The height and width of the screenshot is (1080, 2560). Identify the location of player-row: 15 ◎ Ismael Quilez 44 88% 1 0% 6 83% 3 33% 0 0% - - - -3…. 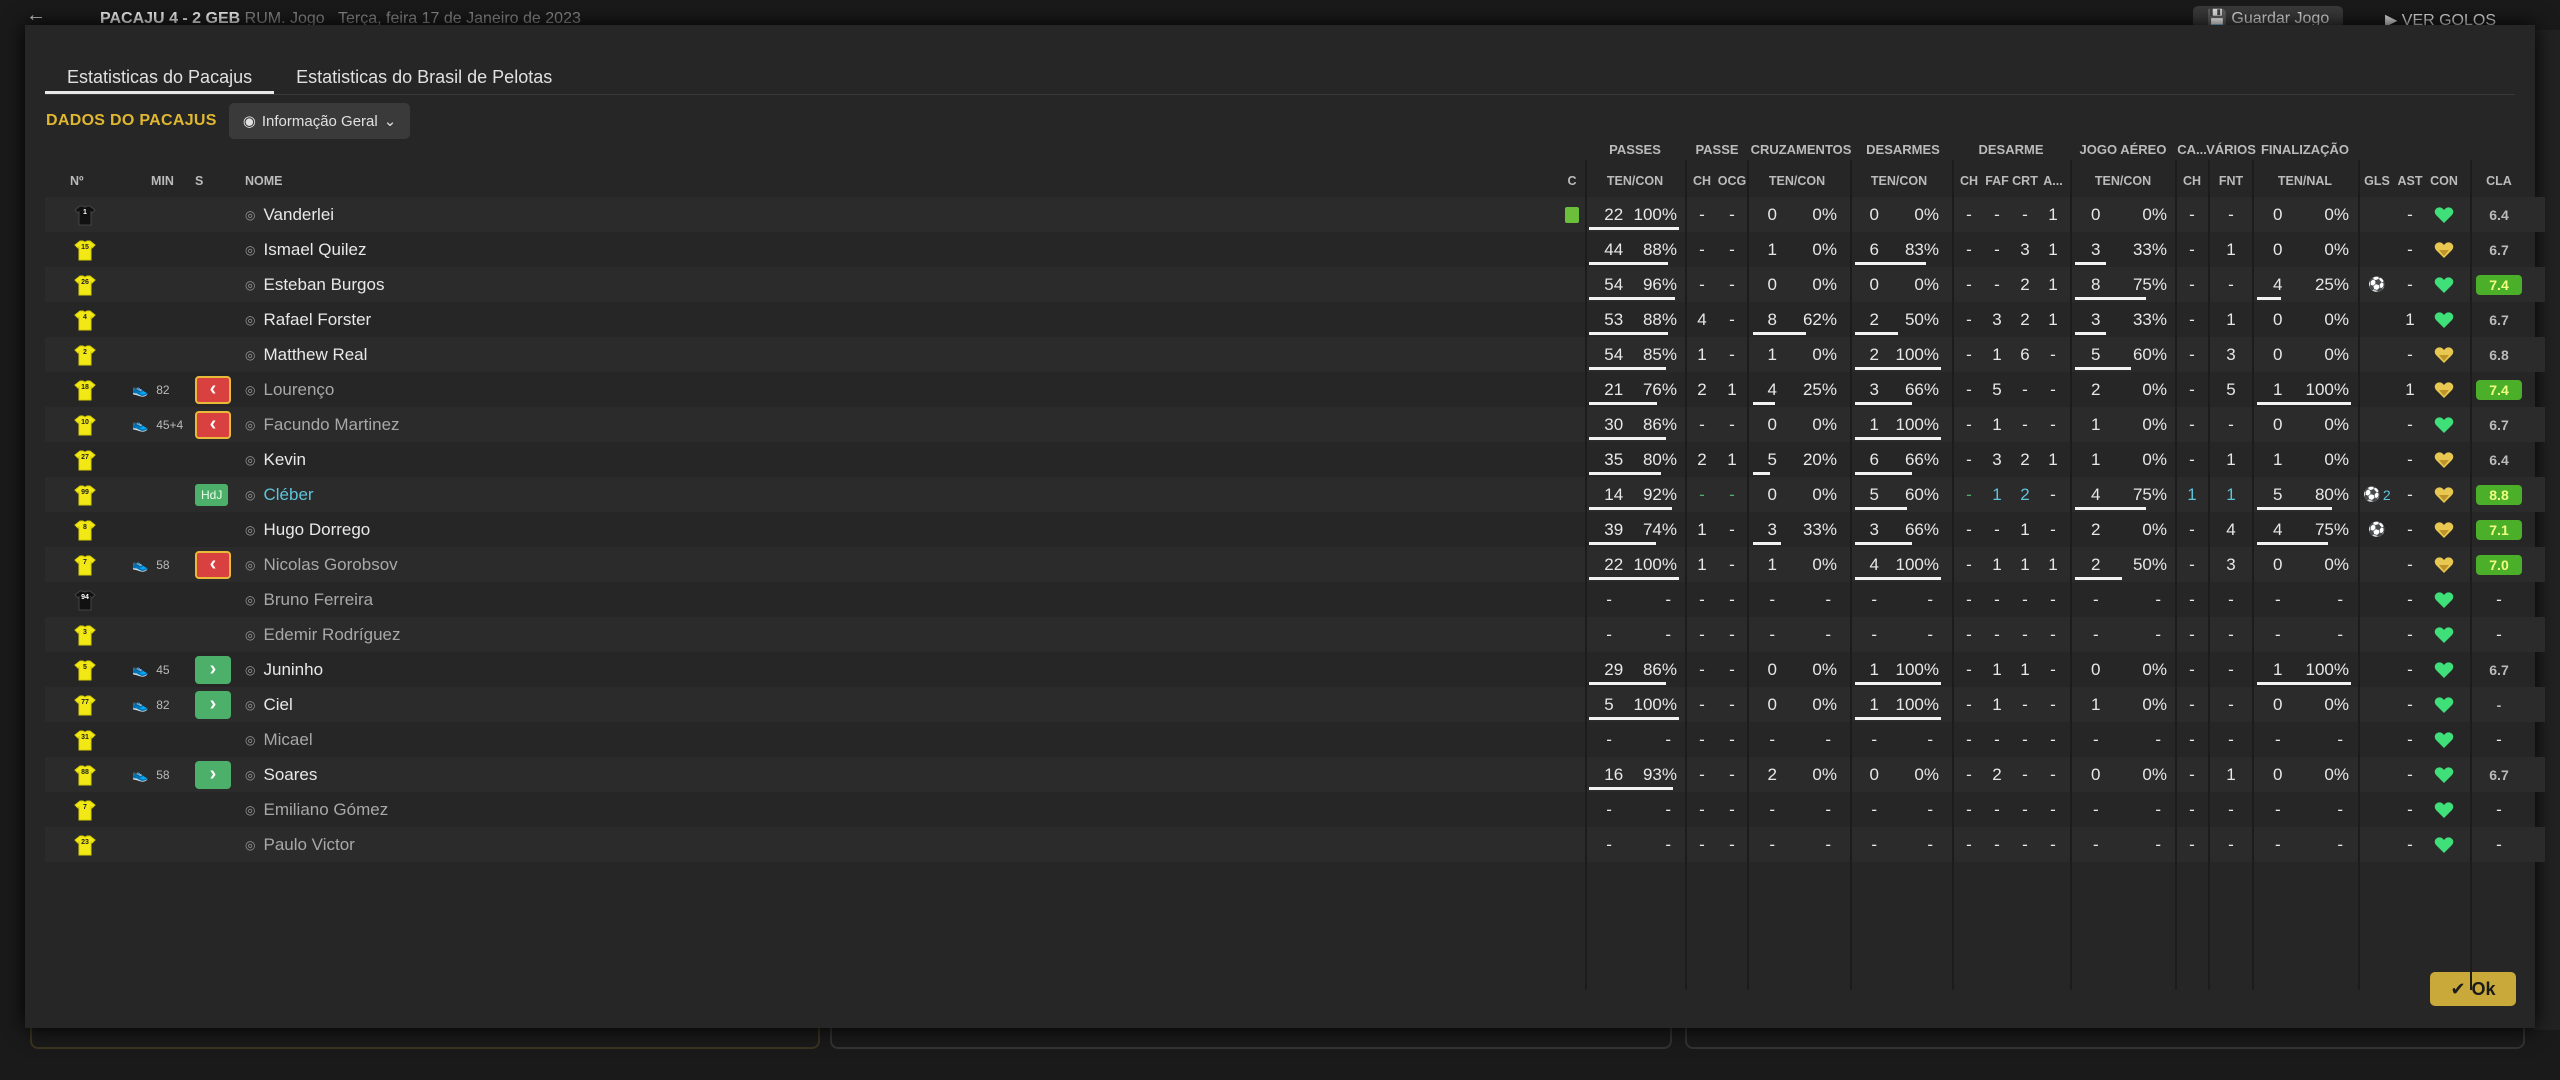
(1295, 249).